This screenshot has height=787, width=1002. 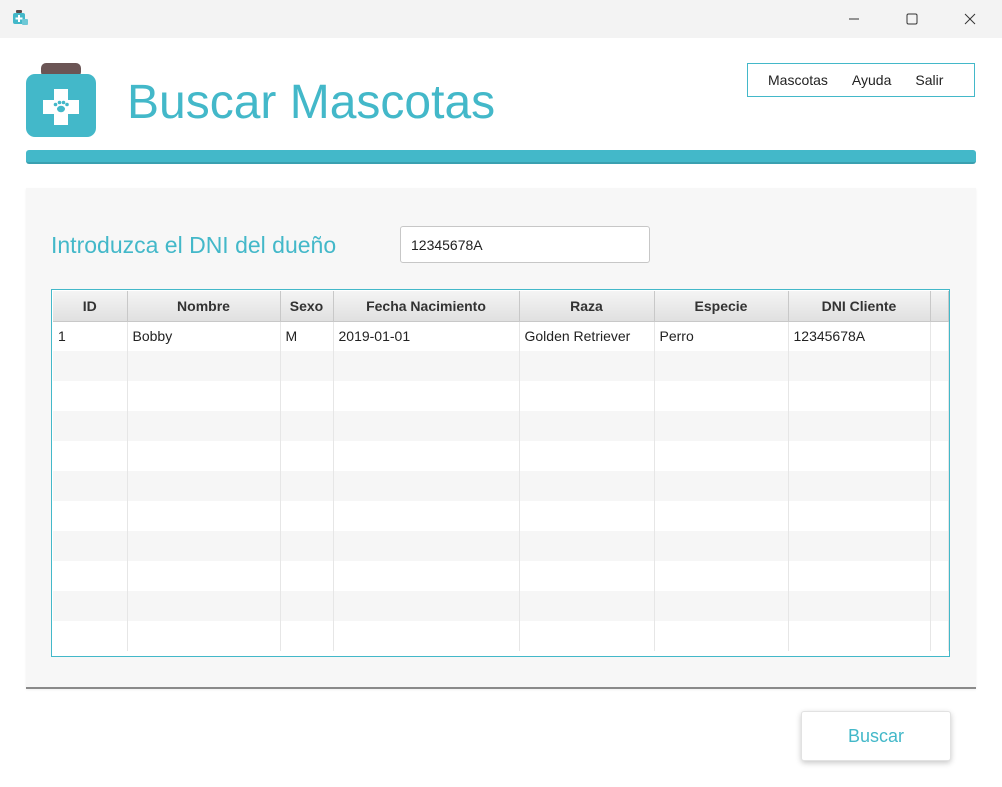 I want to click on table-cell-especie: Perro, so click(x=721, y=336).